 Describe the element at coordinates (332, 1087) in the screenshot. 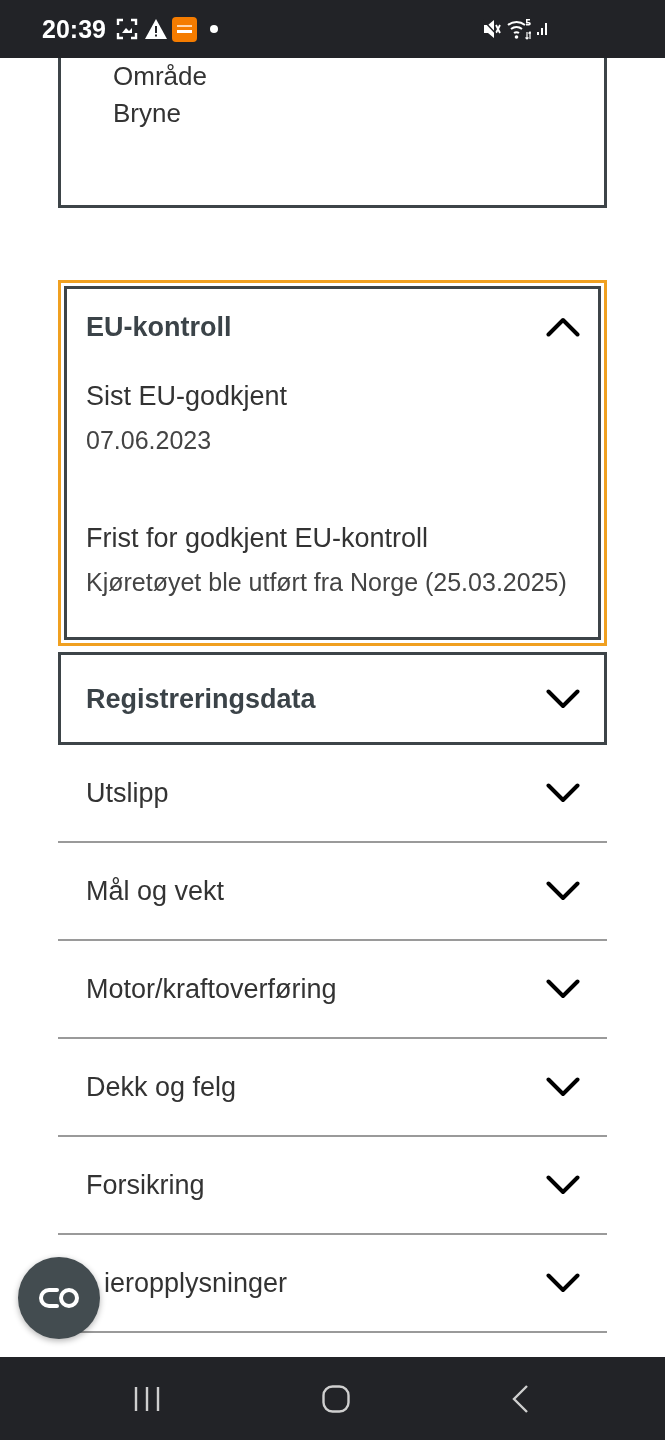

I see `accordion-header: Dekk og felg` at that location.